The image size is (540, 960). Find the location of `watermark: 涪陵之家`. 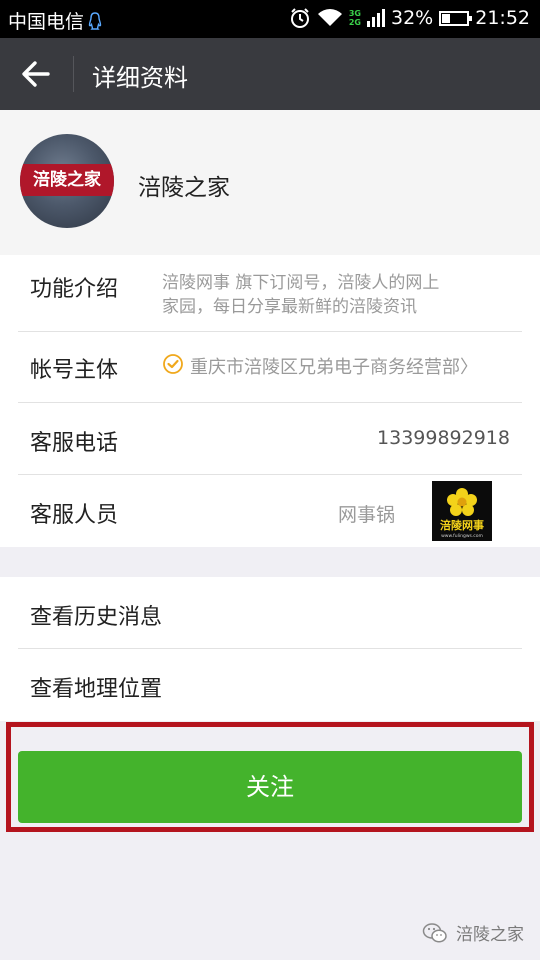

watermark: 涪陵之家 is located at coordinates (473, 932).